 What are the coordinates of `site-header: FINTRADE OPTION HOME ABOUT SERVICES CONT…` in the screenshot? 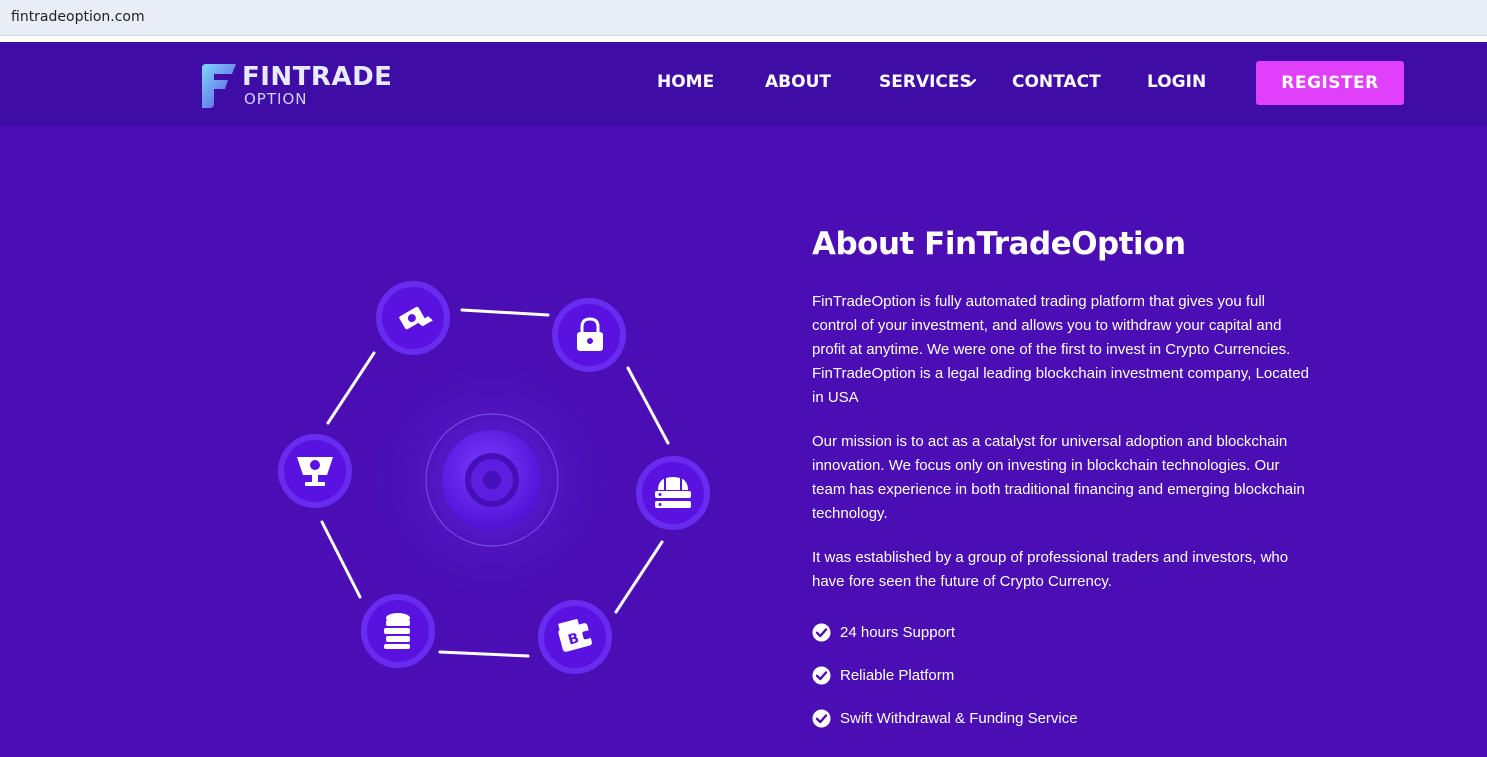 It's located at (743, 84).